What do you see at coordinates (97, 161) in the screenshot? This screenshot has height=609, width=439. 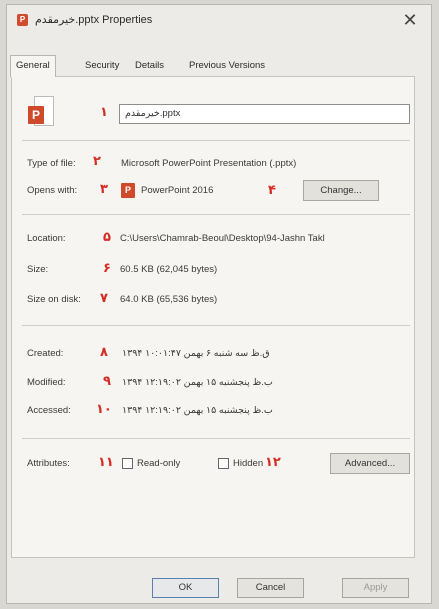 I see `annotation-2: ۲` at bounding box center [97, 161].